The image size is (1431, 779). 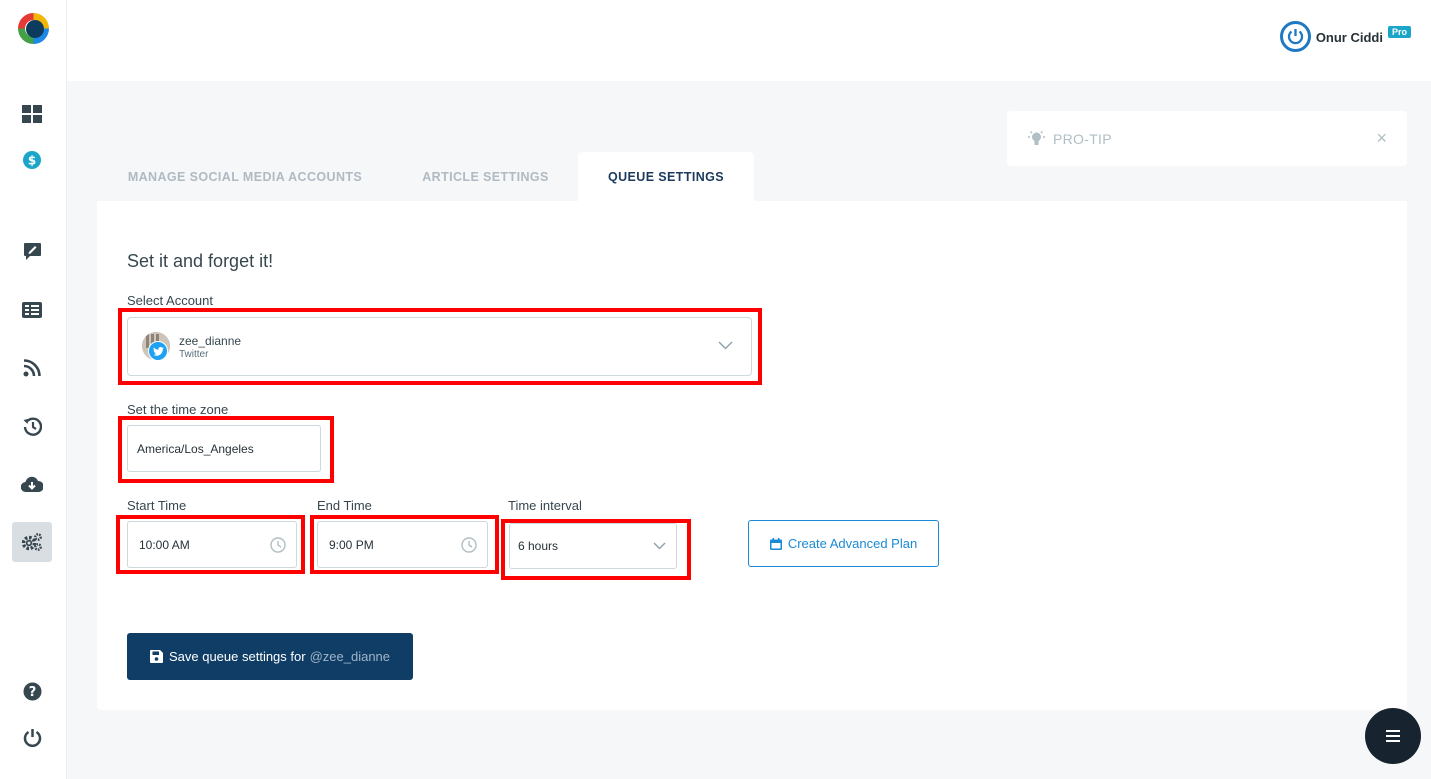 I want to click on time-interval-select: 6 hours, so click(x=593, y=546).